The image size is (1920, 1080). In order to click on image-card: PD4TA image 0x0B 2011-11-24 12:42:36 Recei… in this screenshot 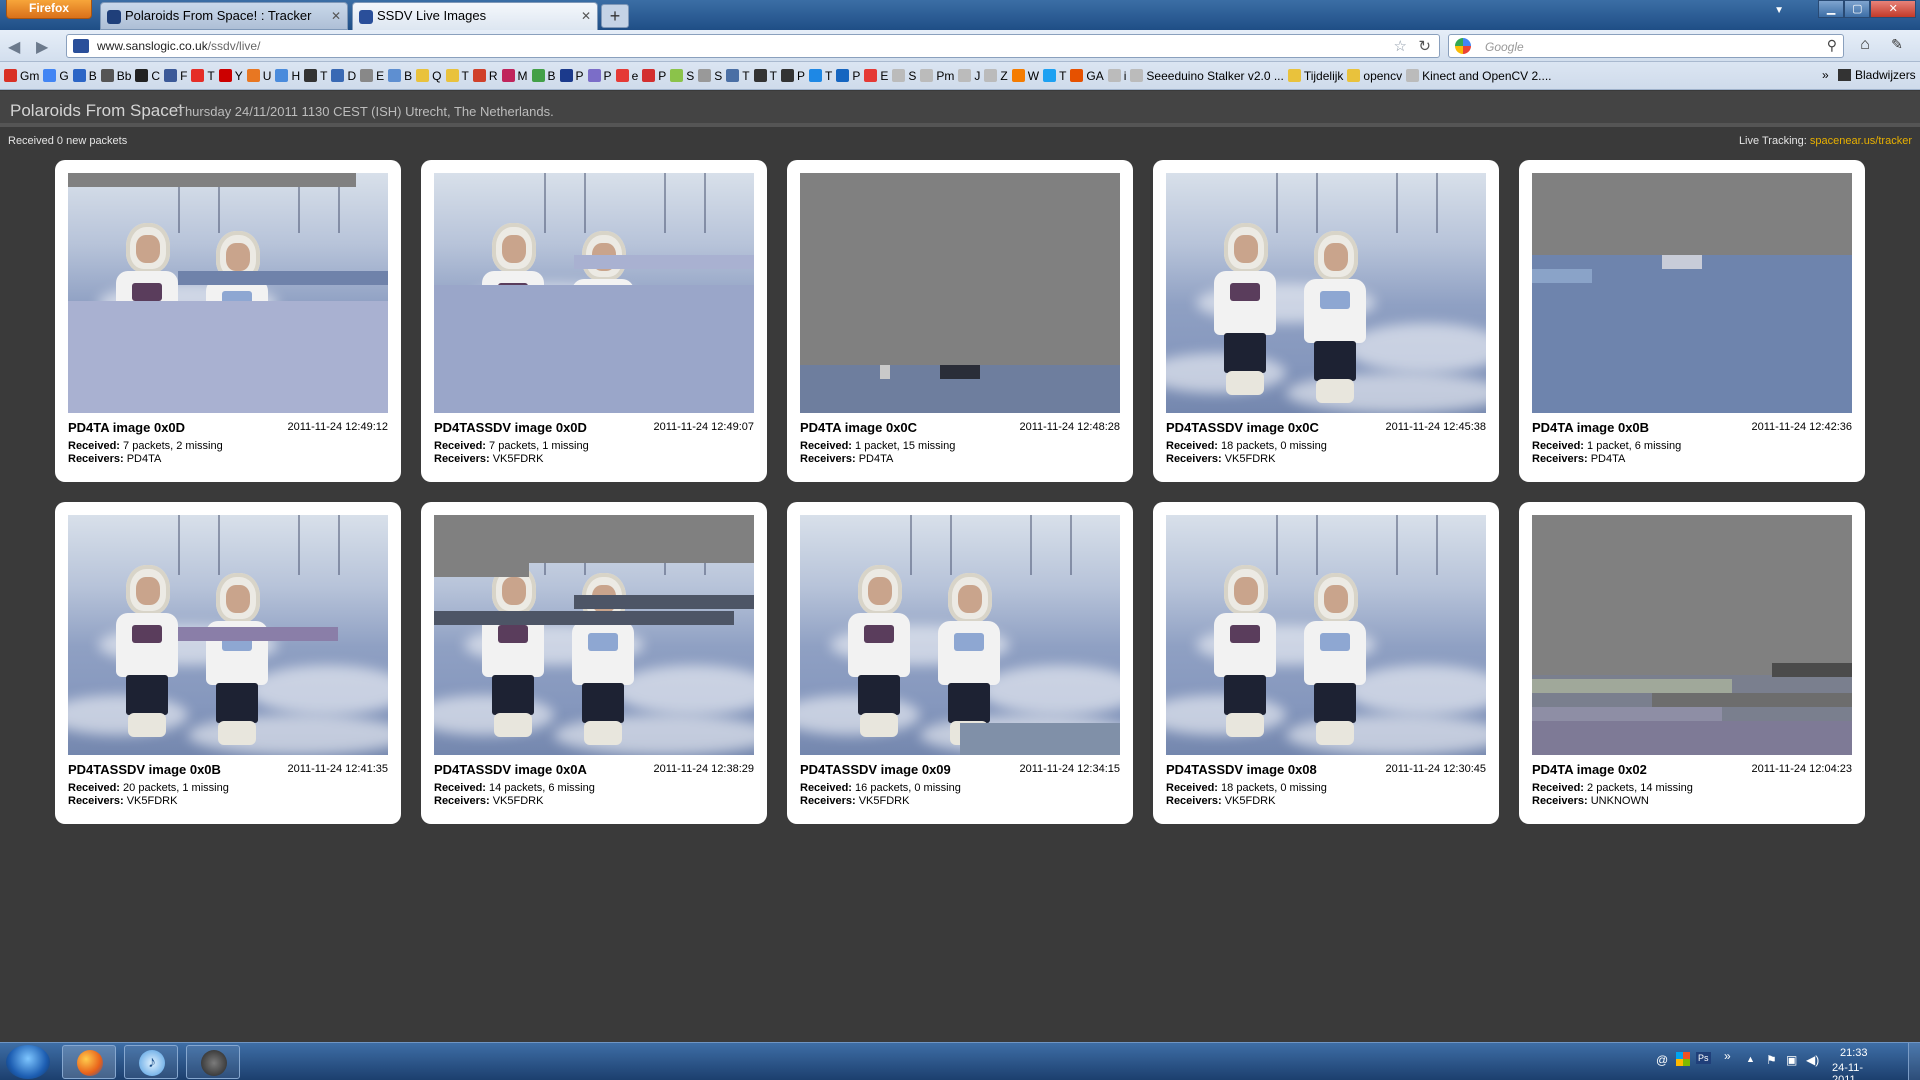, I will do `click(1692, 321)`.